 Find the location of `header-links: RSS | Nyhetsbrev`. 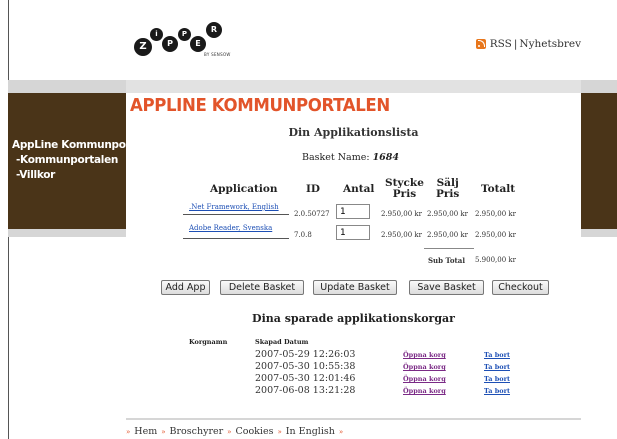

header-links: RSS | Nyhetsbrev is located at coordinates (528, 44).